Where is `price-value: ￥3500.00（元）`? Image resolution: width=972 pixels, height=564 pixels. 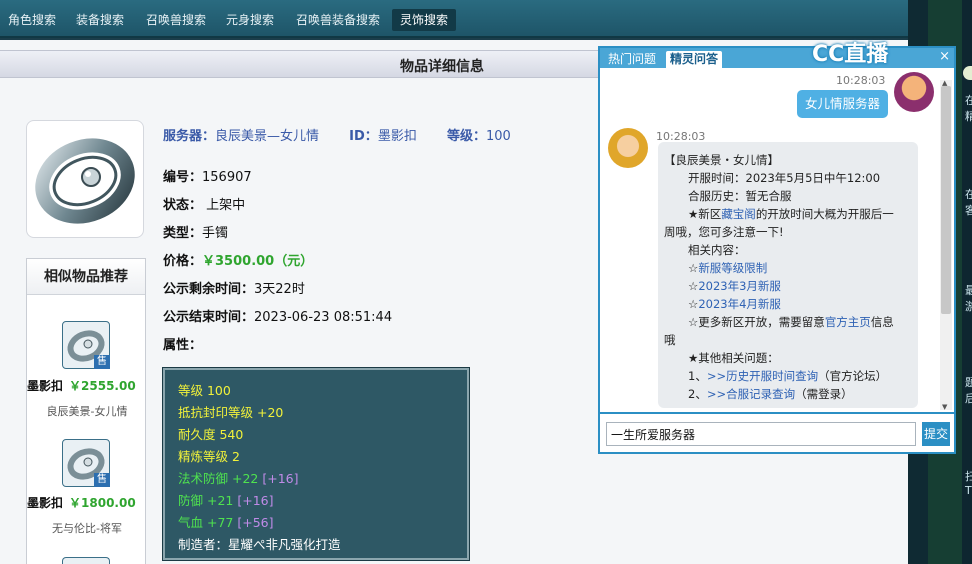 price-value: ￥3500.00（元） is located at coordinates (258, 261).